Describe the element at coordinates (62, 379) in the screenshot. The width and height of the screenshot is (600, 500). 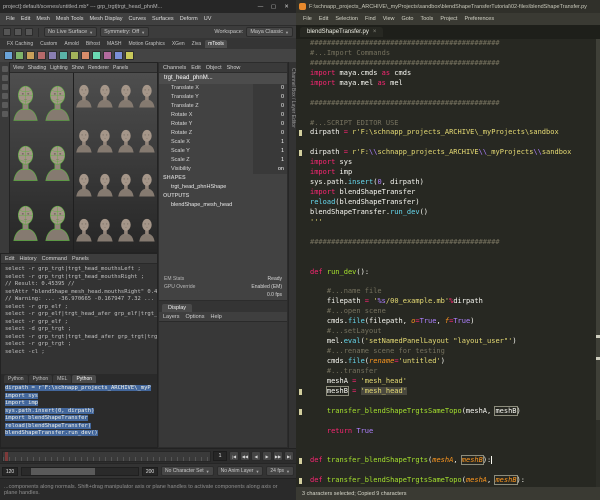
I see `script-editor-tab-2: MEL` at that location.